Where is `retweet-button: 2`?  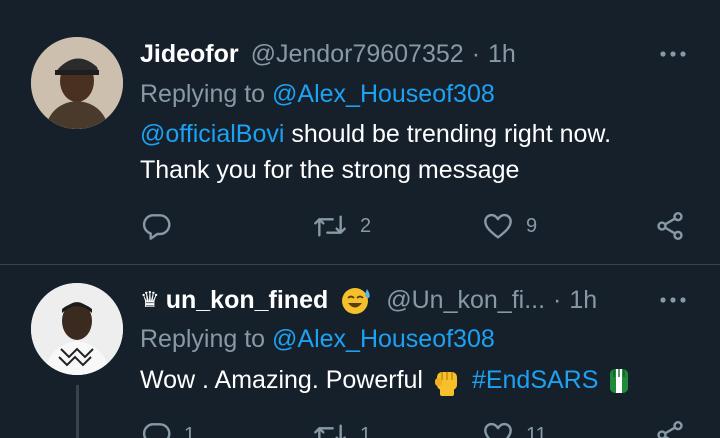 retweet-button: 2 is located at coordinates (341, 226).